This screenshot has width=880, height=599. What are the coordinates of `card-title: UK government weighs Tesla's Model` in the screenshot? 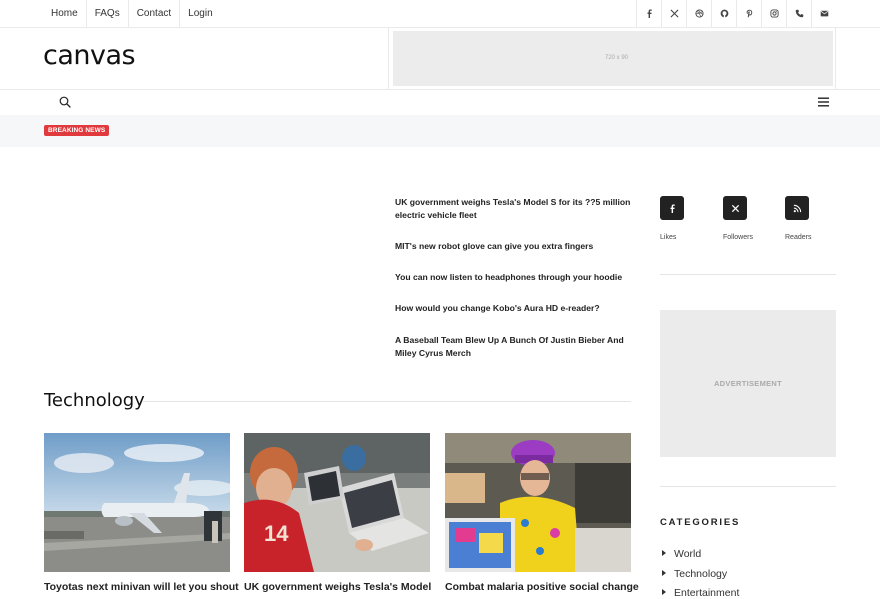 It's located at (337, 587).